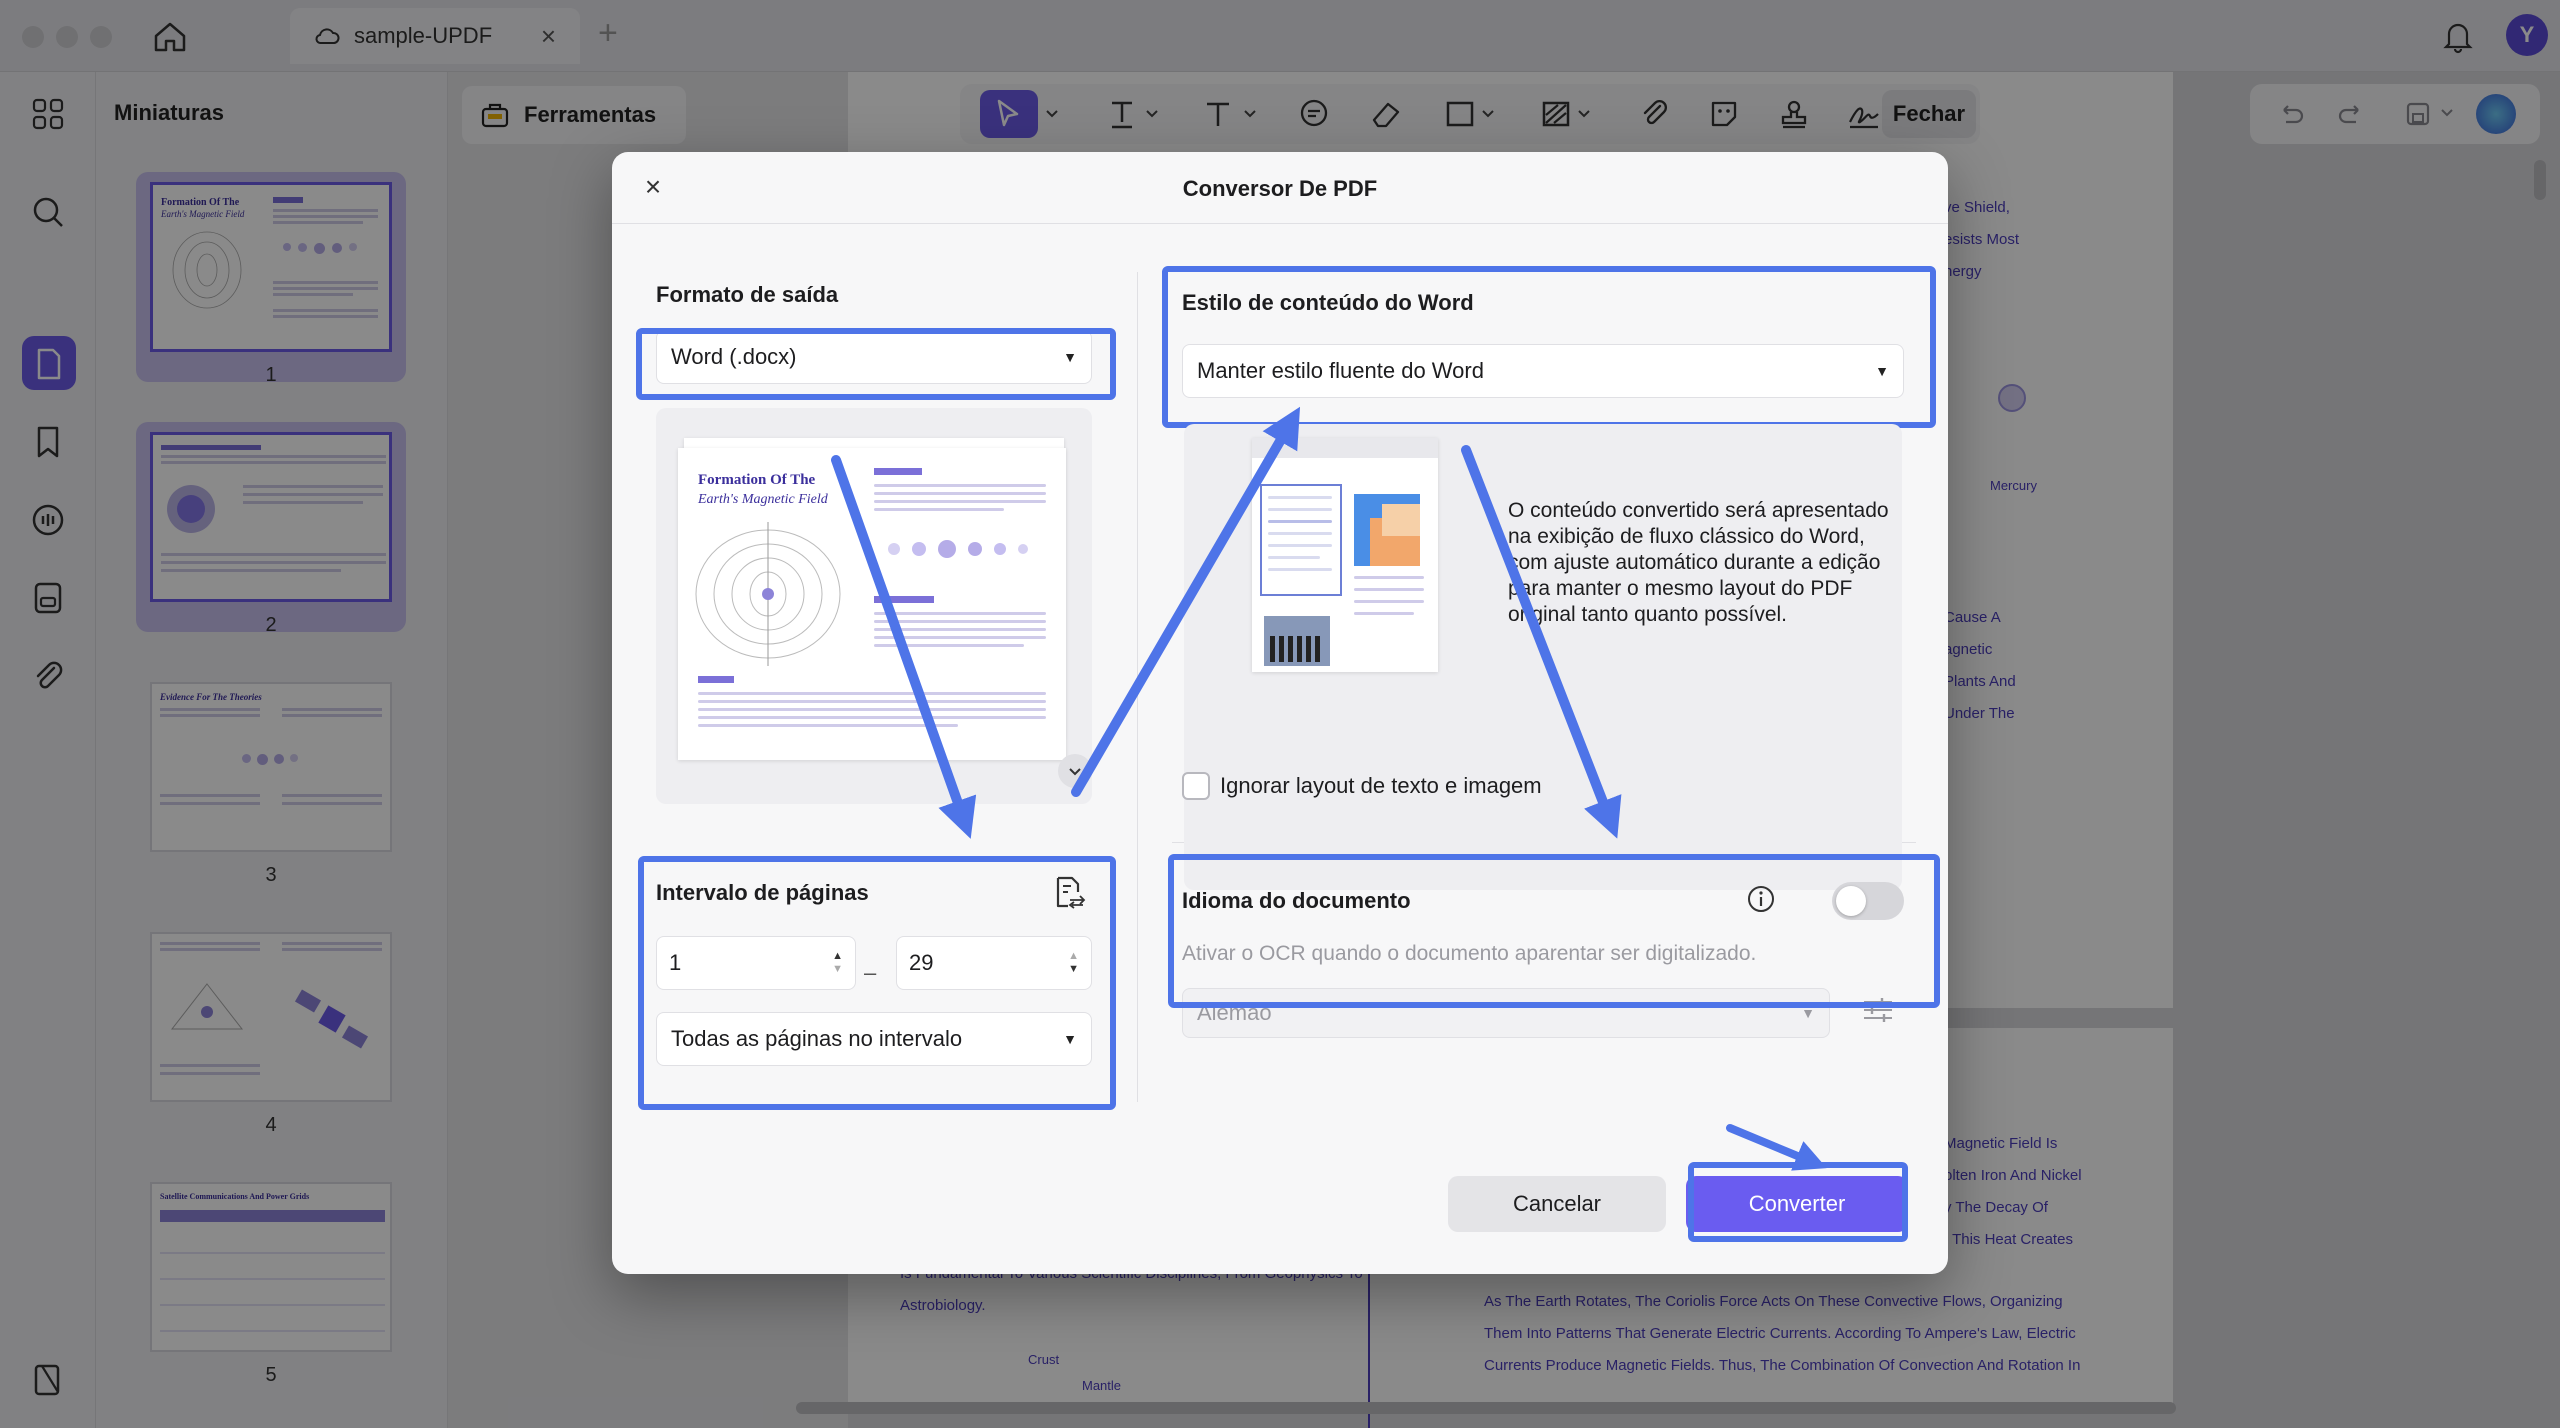 The height and width of the screenshot is (1428, 2560). Describe the element at coordinates (904, 647) in the screenshot. I see `arrow-to-page-range` at that location.